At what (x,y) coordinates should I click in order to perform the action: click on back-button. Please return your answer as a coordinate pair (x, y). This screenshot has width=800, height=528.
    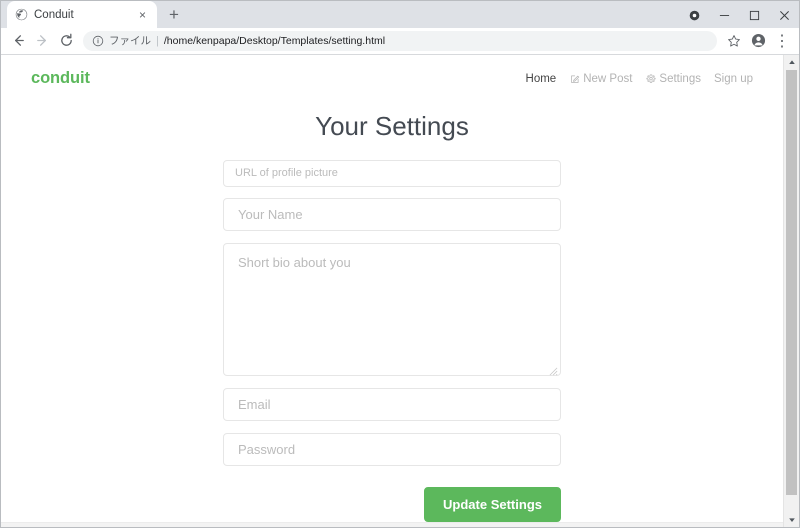
    Looking at the image, I should click on (18, 41).